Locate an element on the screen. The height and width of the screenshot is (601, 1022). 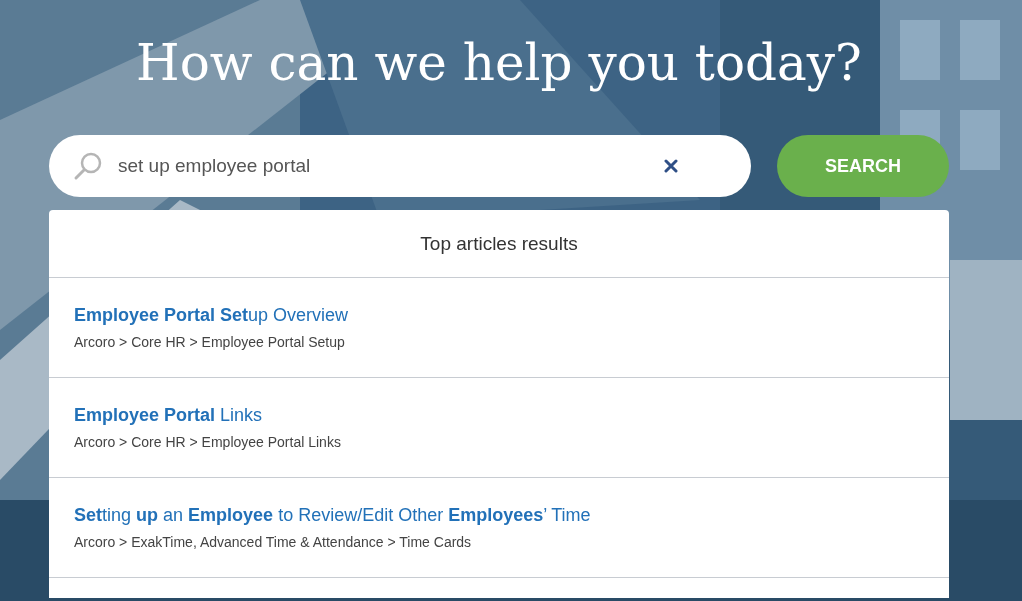
breadcrumb: Arcoro > Core HR > Employee Portal Links is located at coordinates (208, 442).